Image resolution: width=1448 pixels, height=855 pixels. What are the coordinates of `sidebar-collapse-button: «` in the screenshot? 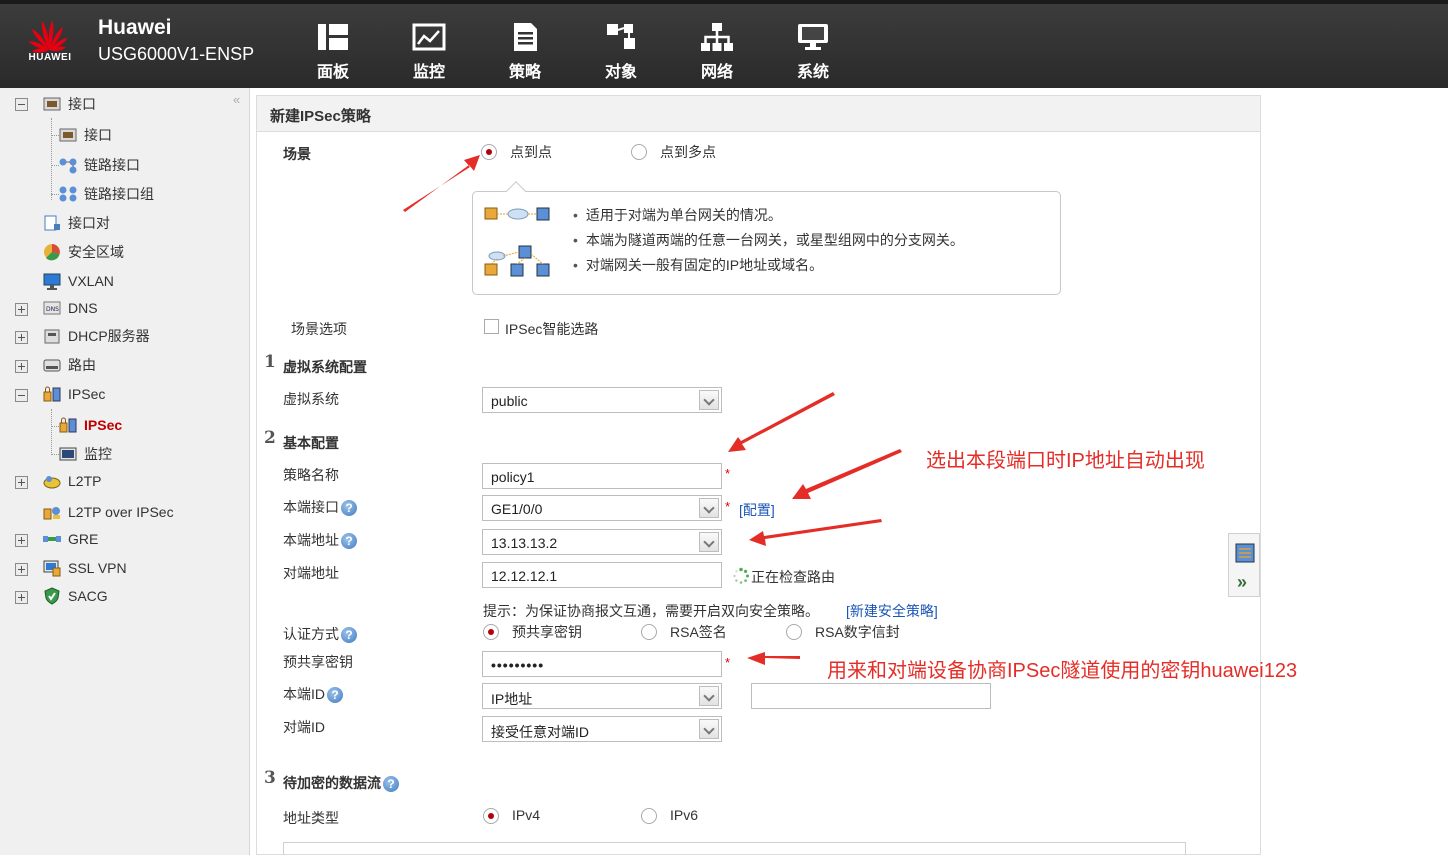 It's located at (236, 99).